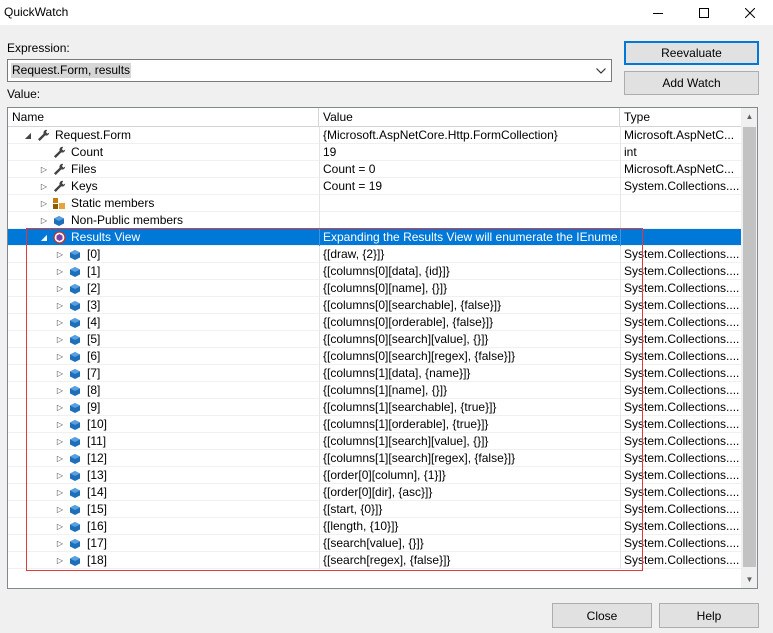 The height and width of the screenshot is (633, 773). I want to click on value-cell: {[columns[0][searchable], {false}]}, so click(469, 305).